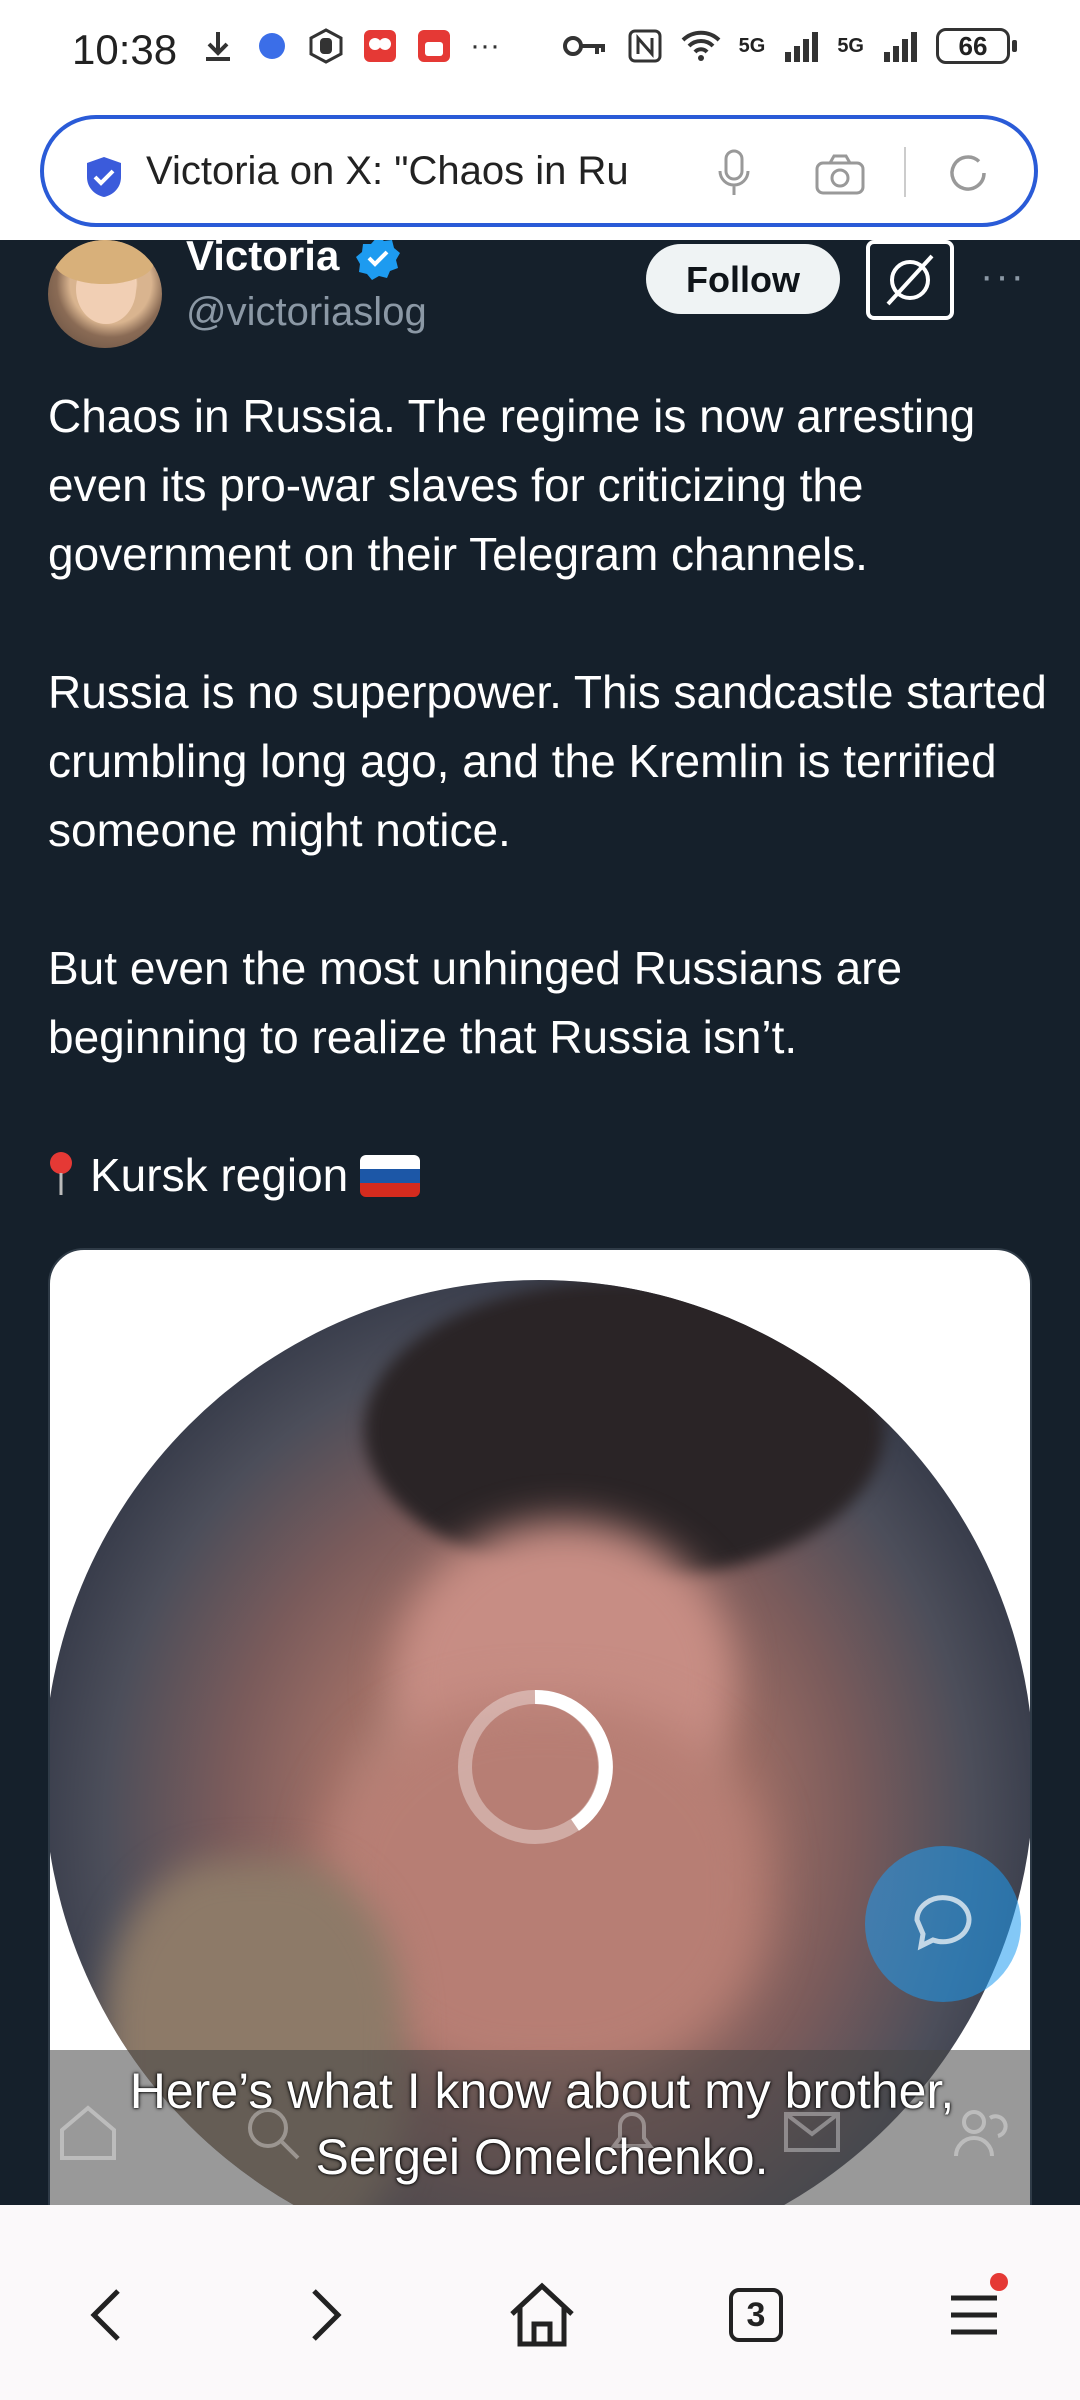 The image size is (1080, 2400). I want to click on author-avatar, so click(105, 294).